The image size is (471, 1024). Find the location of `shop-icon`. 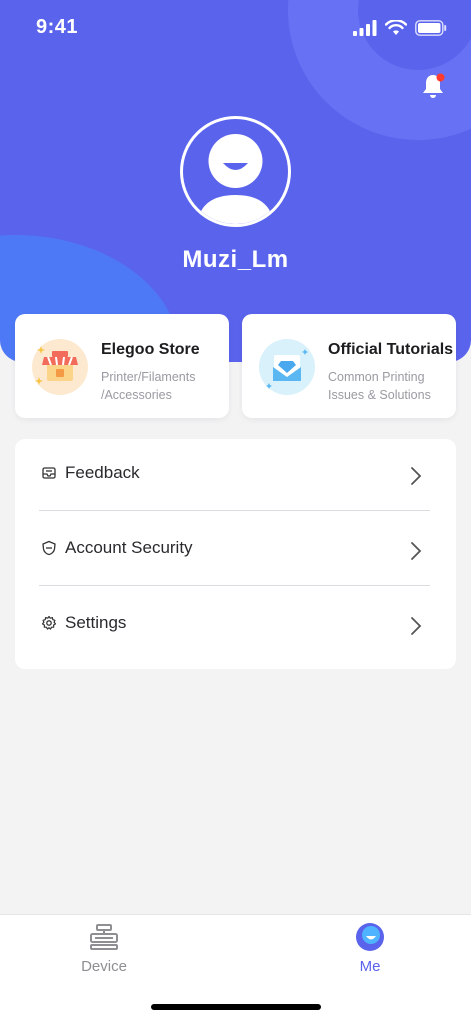

shop-icon is located at coordinates (60, 367).